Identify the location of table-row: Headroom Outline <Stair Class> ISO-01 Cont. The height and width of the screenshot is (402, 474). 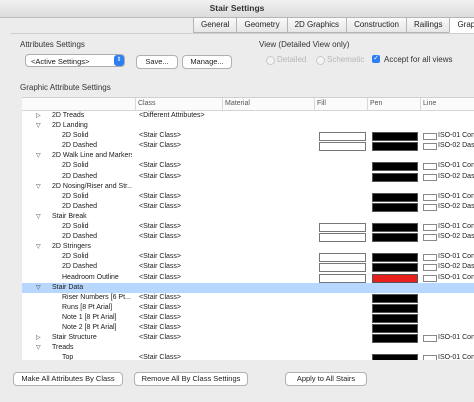
(248, 278).